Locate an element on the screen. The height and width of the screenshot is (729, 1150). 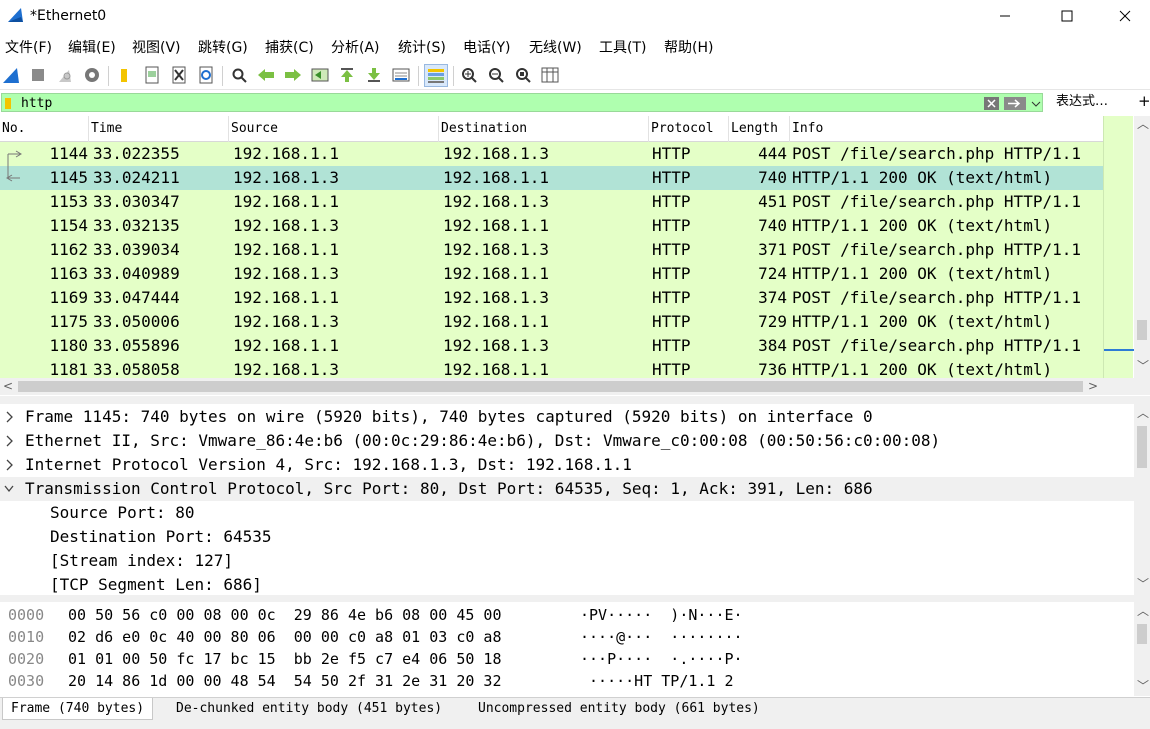
go-first-button is located at coordinates (347, 75).